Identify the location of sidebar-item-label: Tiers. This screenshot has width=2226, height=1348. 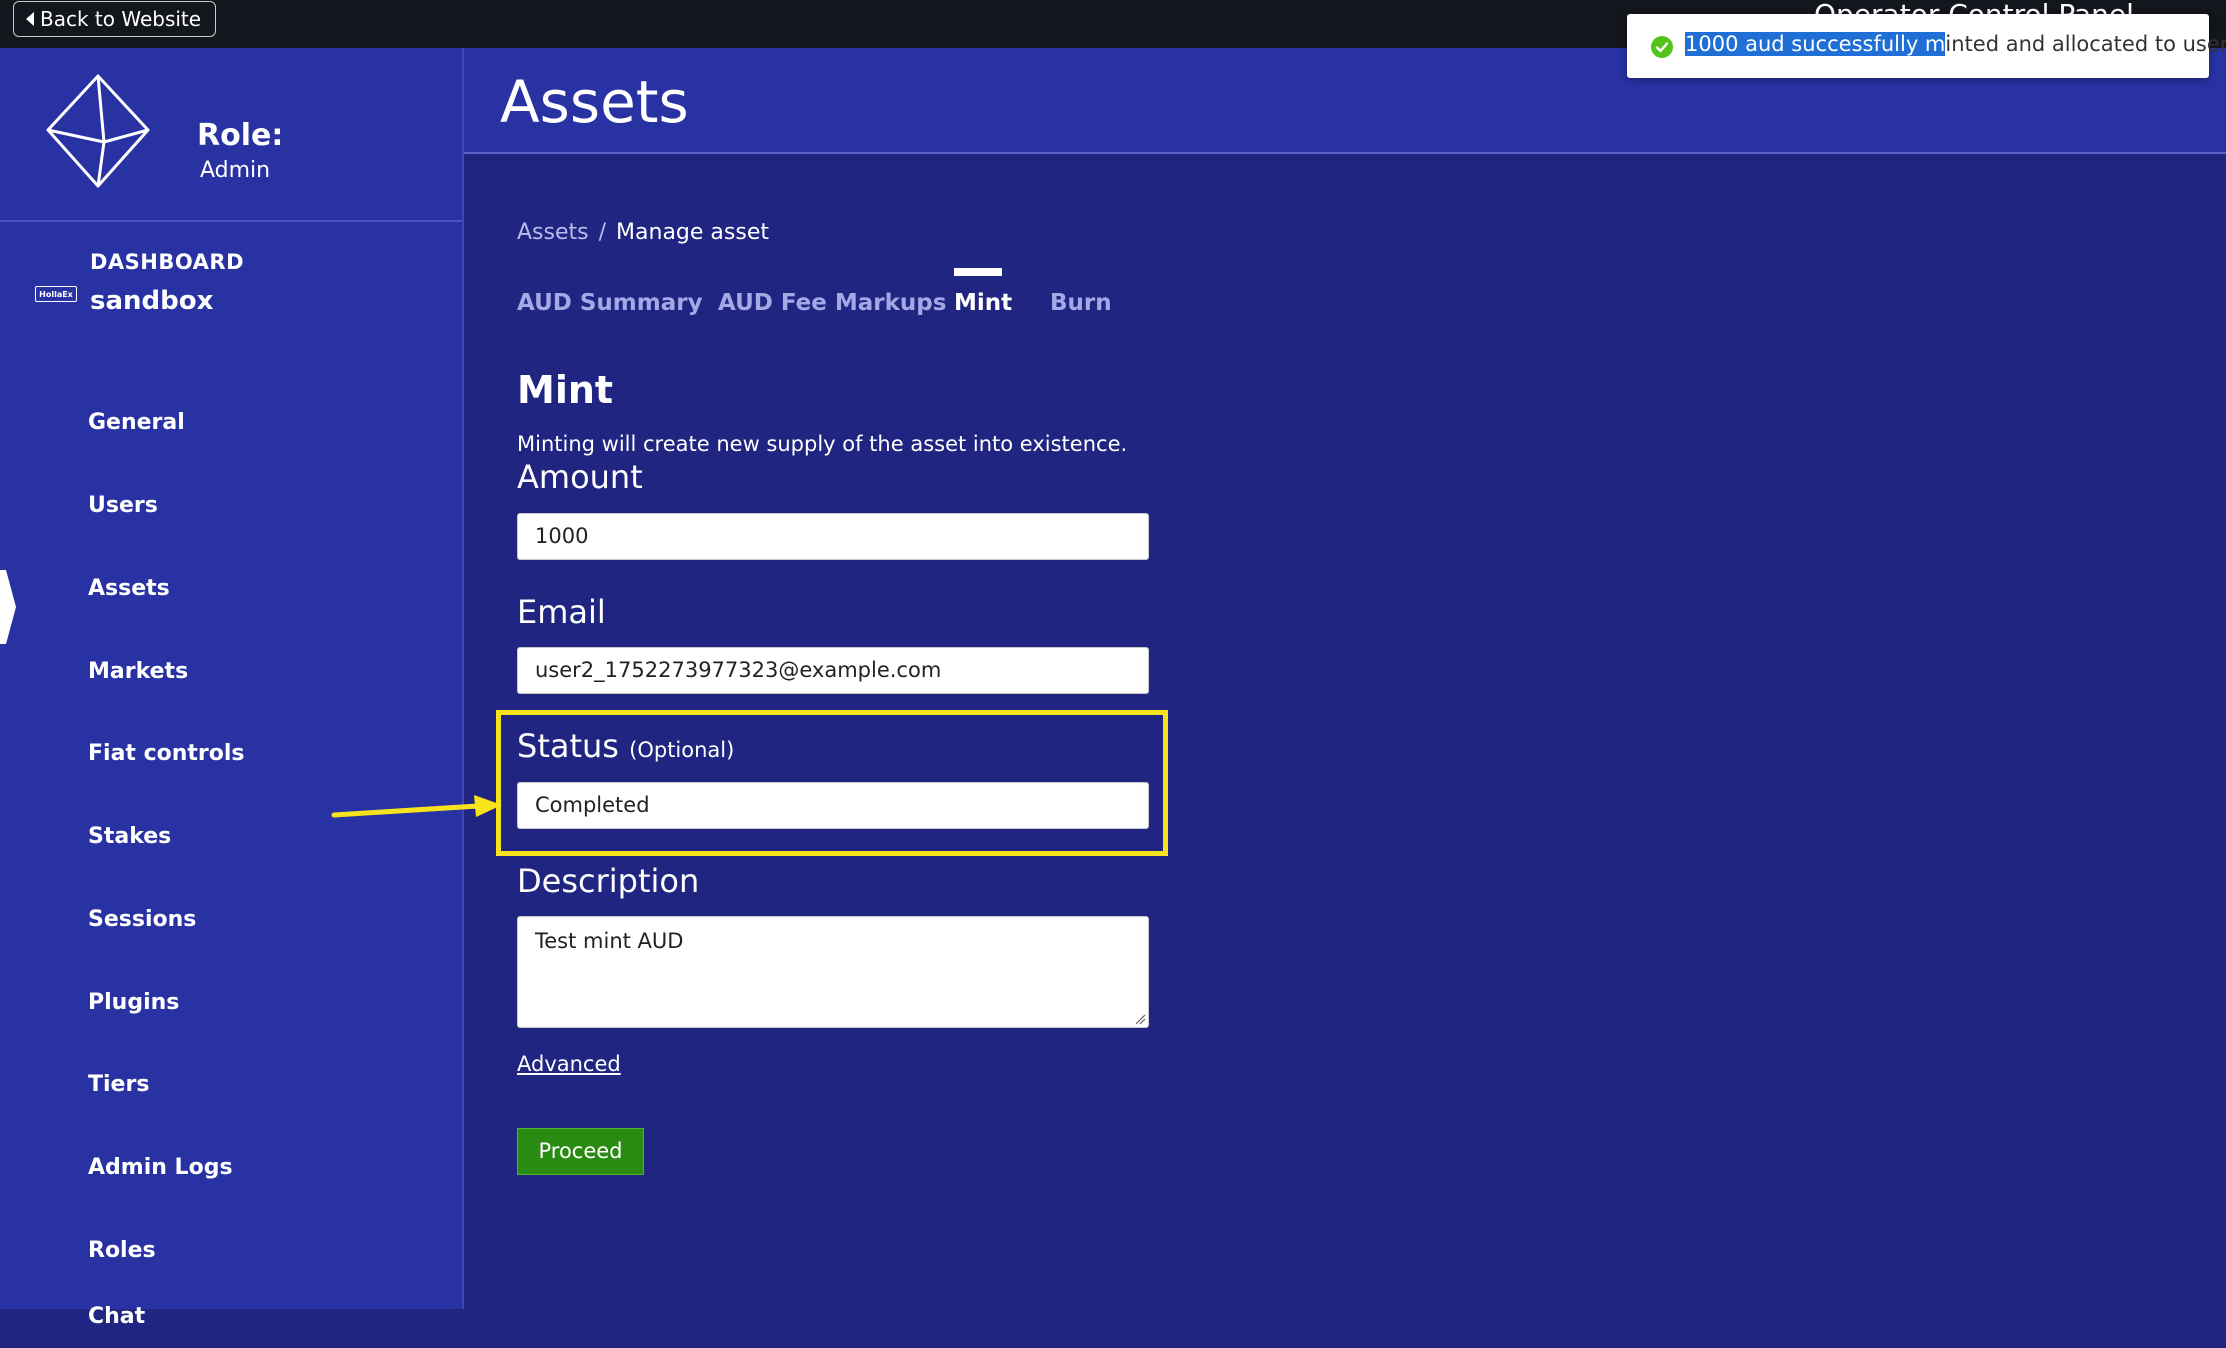
(119, 1084).